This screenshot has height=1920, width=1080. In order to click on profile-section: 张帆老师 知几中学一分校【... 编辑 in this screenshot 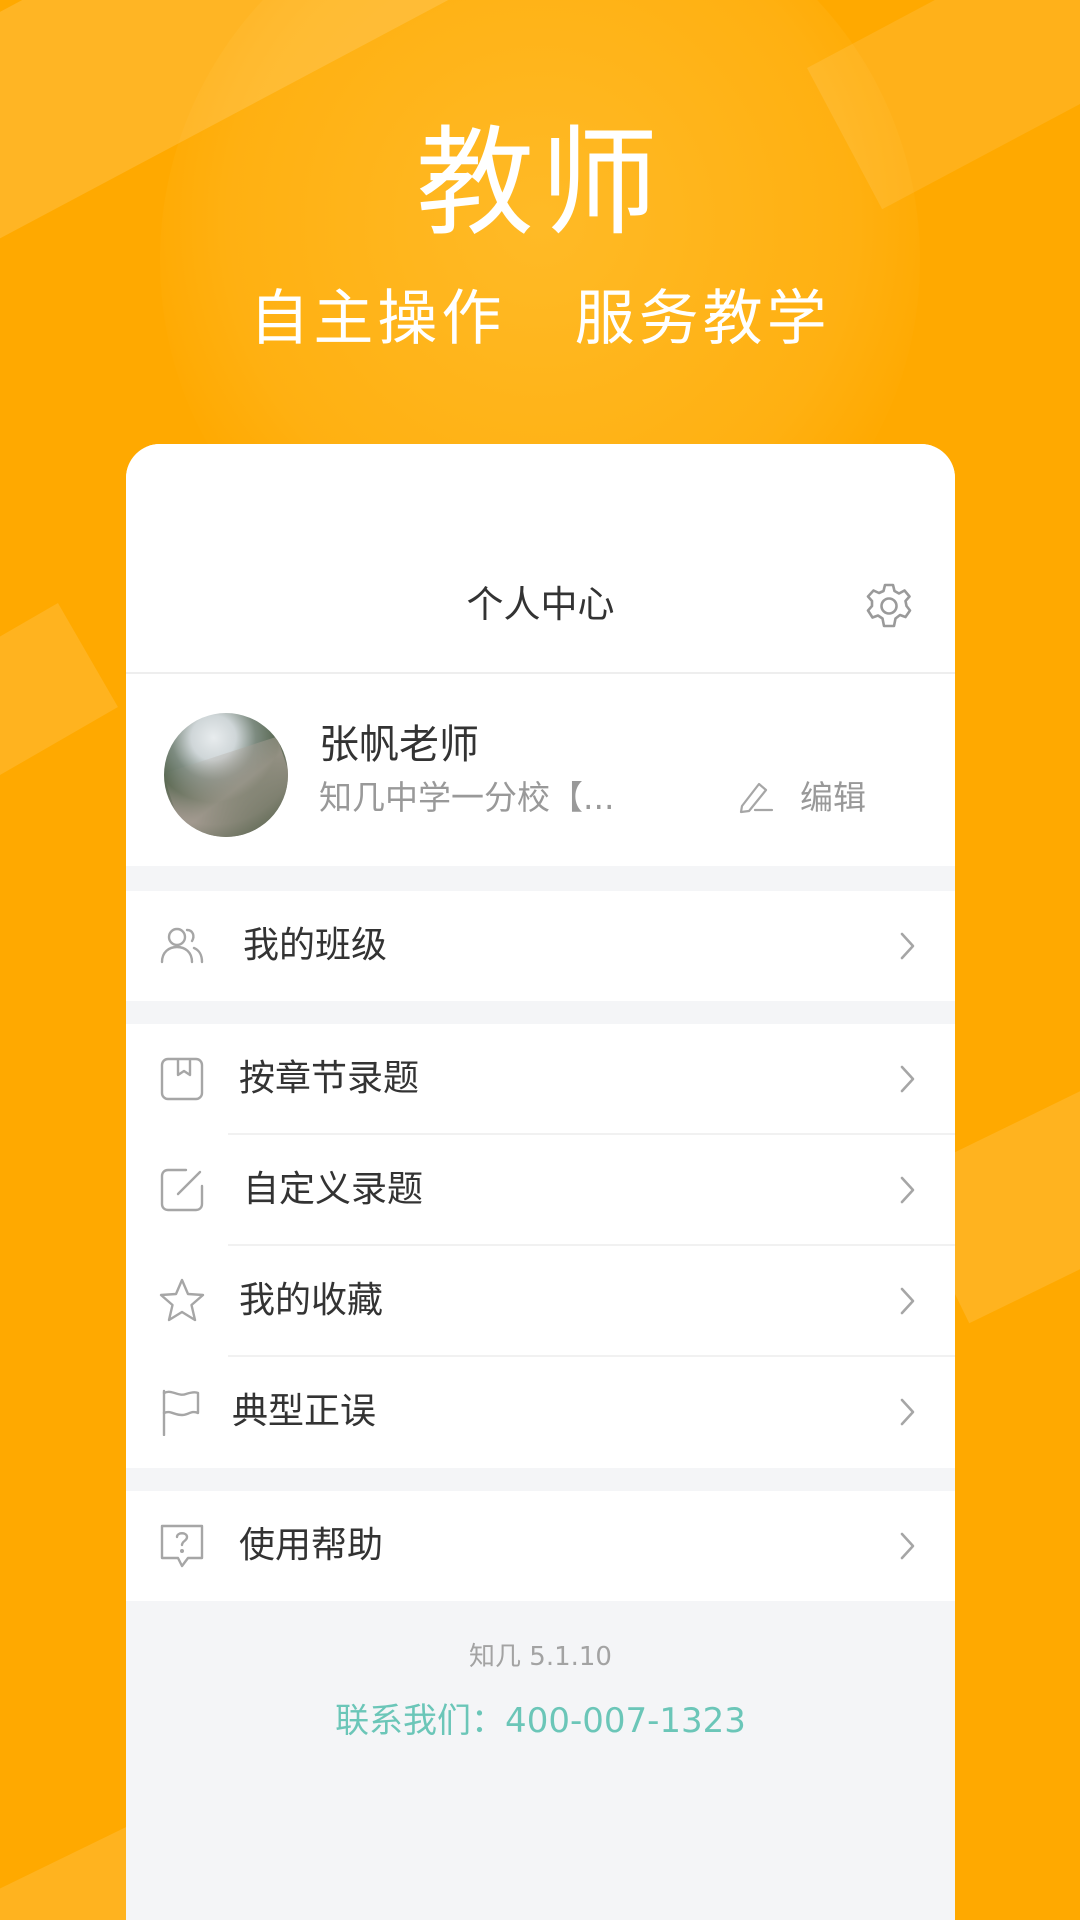, I will do `click(540, 771)`.